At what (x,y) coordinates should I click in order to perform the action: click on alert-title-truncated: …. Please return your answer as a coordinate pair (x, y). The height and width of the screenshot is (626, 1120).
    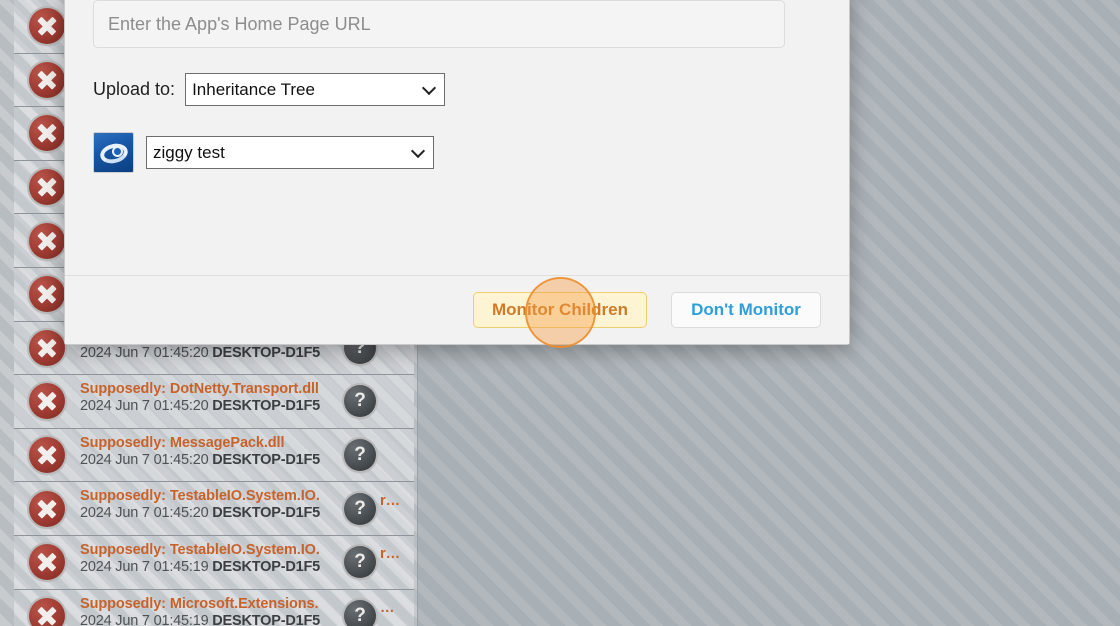
    Looking at the image, I should click on (387, 607).